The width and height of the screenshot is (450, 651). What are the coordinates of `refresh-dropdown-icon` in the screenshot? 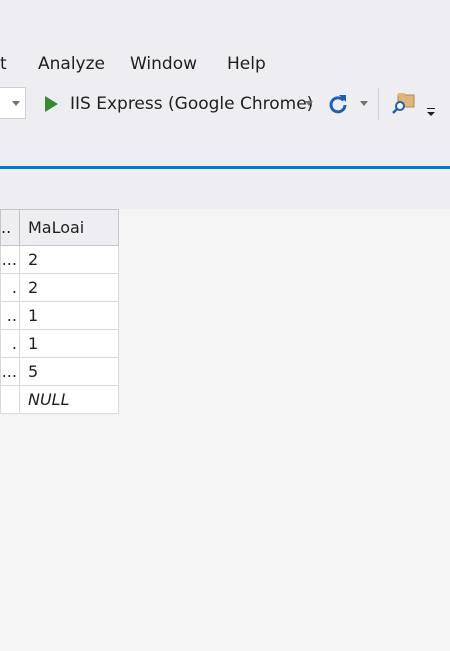 It's located at (364, 103).